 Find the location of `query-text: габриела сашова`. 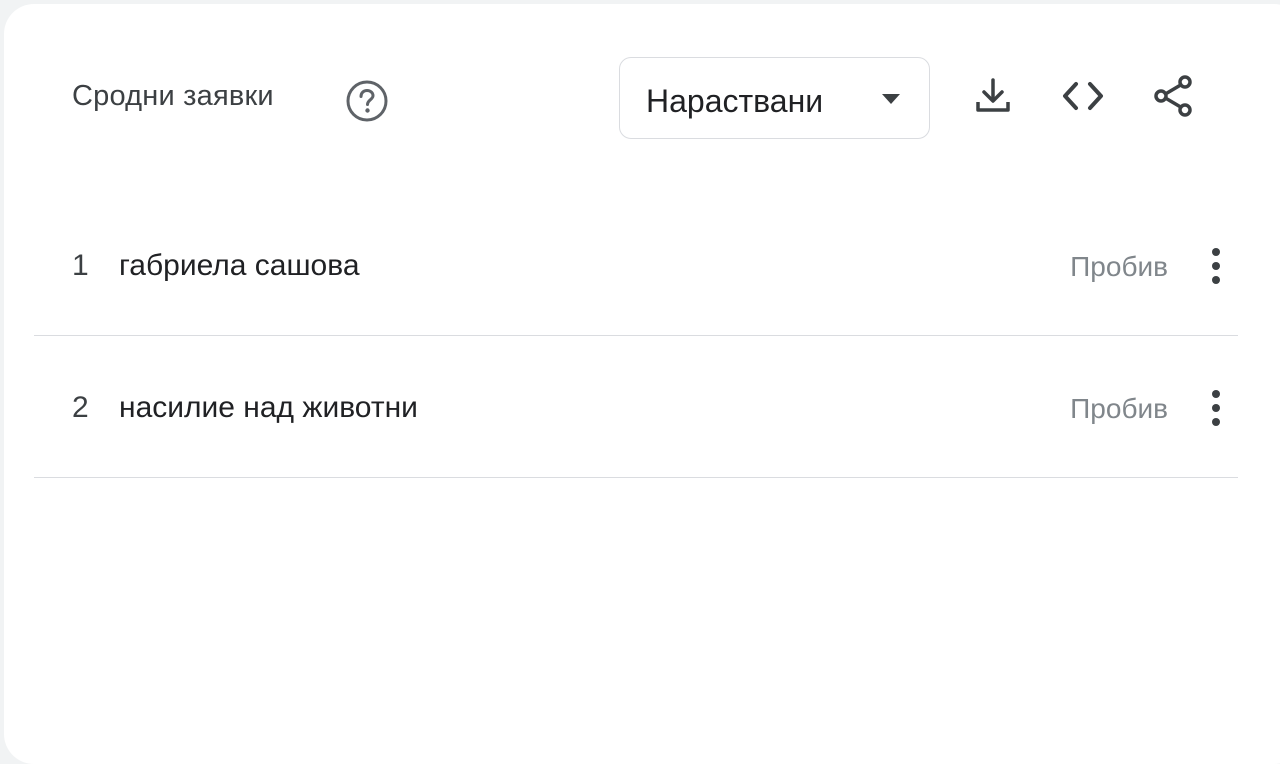

query-text: габриела сашова is located at coordinates (239, 266).